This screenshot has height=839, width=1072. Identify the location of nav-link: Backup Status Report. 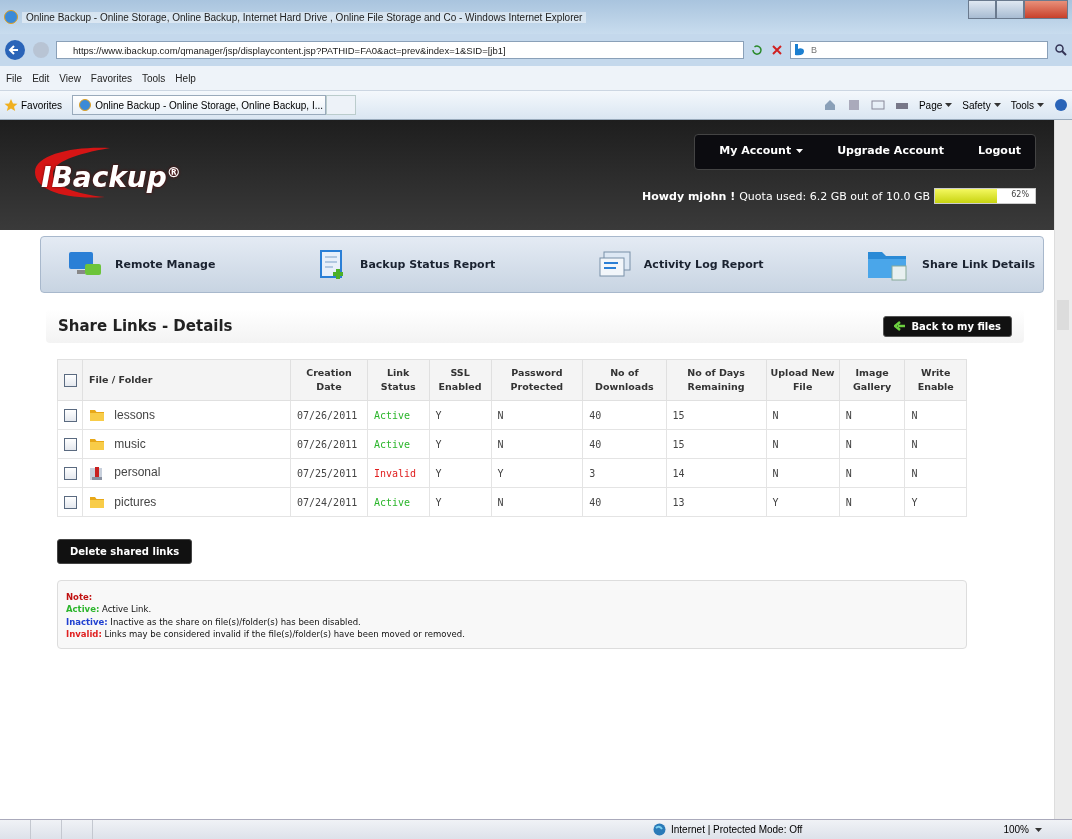
(407, 264).